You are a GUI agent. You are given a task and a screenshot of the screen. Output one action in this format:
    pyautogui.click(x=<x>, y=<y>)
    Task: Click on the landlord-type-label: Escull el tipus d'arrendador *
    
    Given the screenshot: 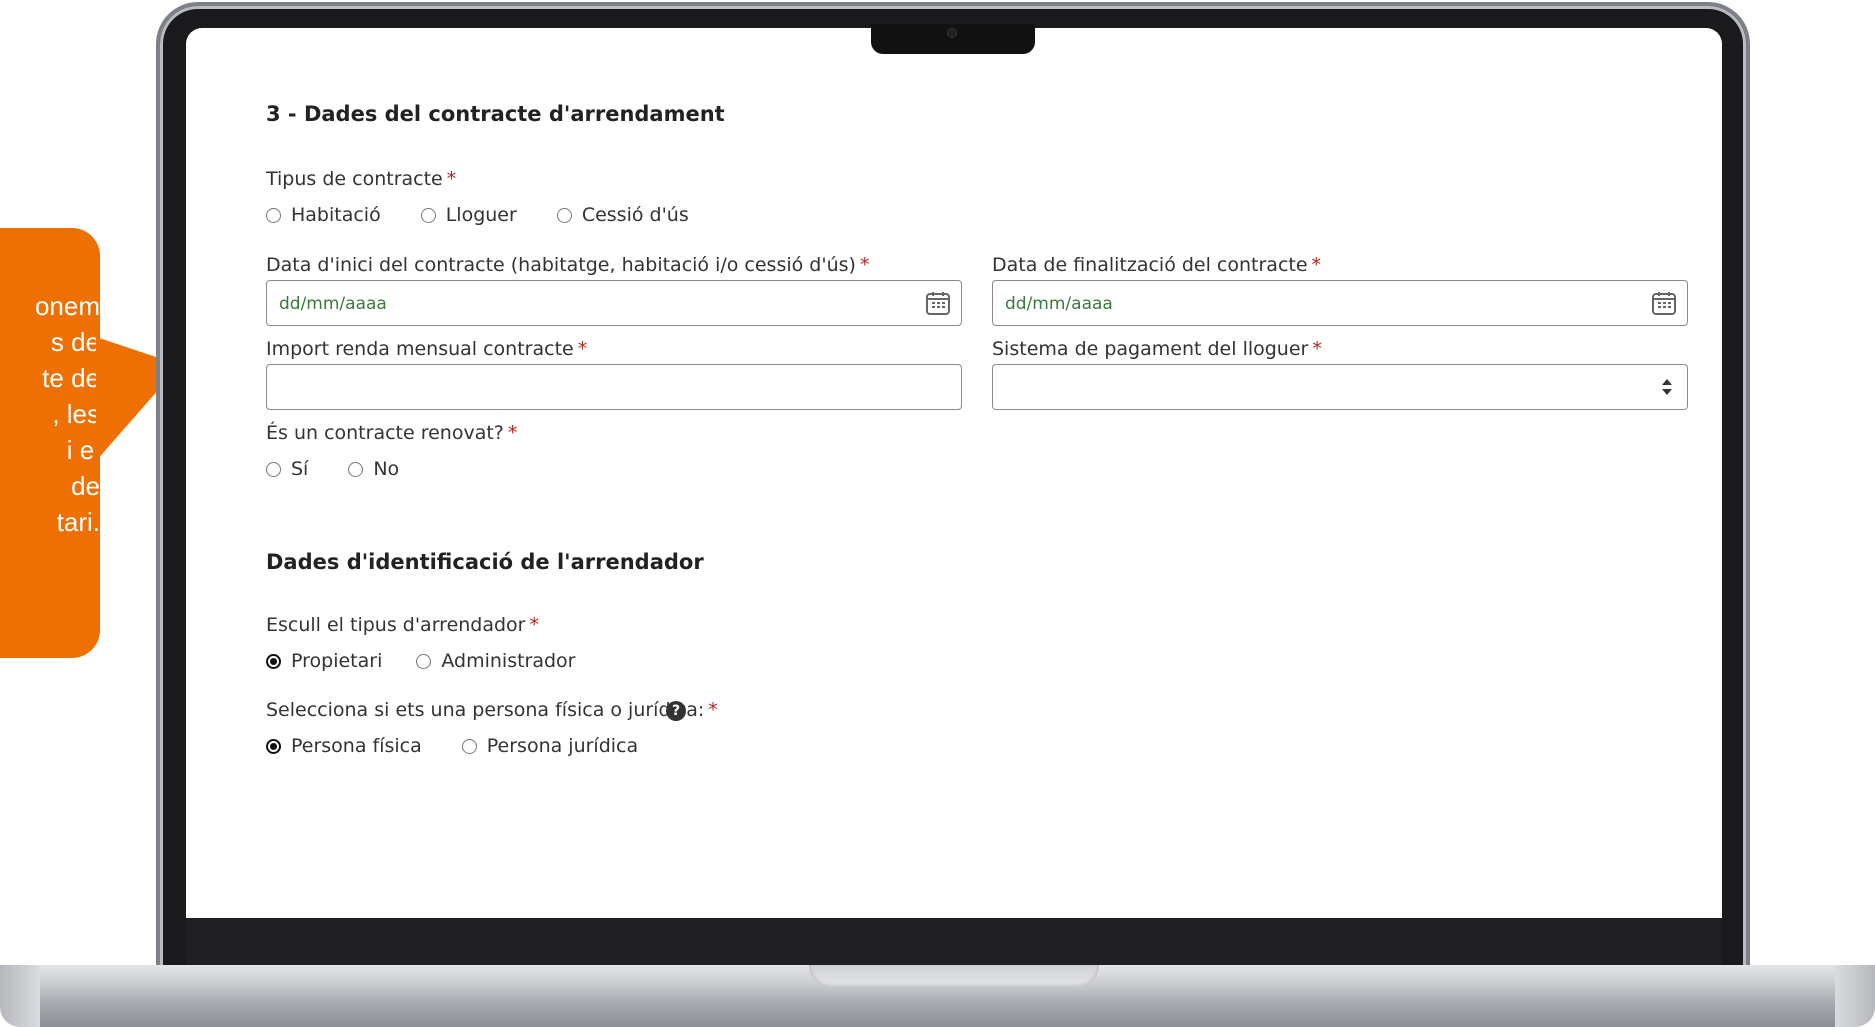 What is the action you would take?
    pyautogui.click(x=402, y=625)
    